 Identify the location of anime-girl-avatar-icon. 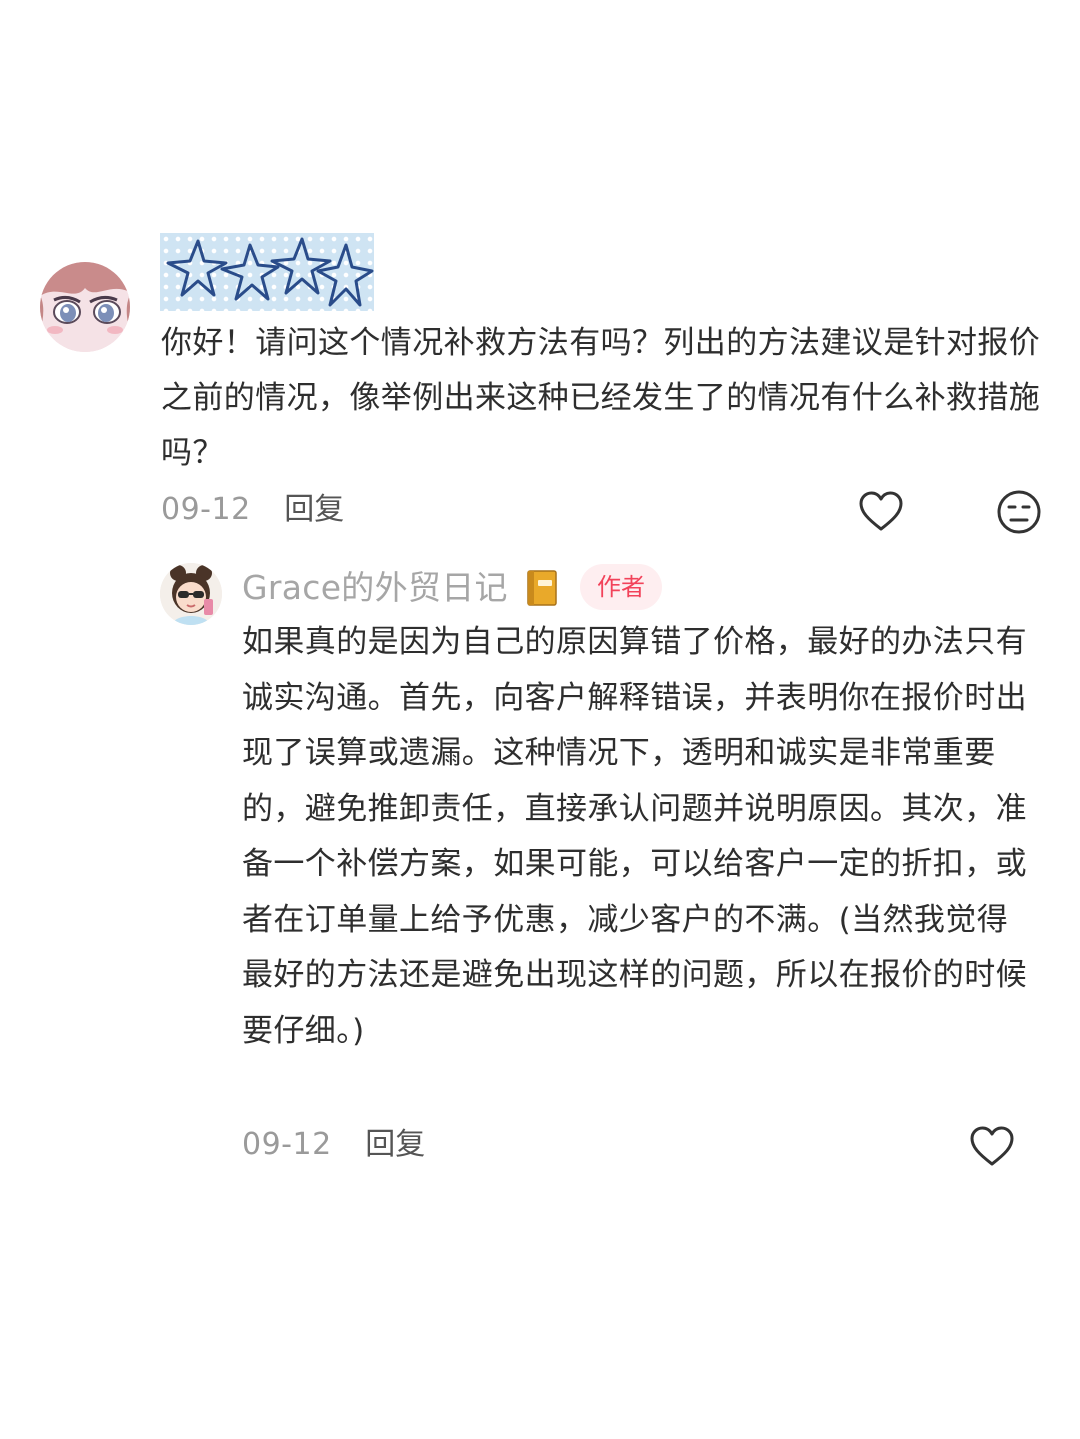
(85, 307).